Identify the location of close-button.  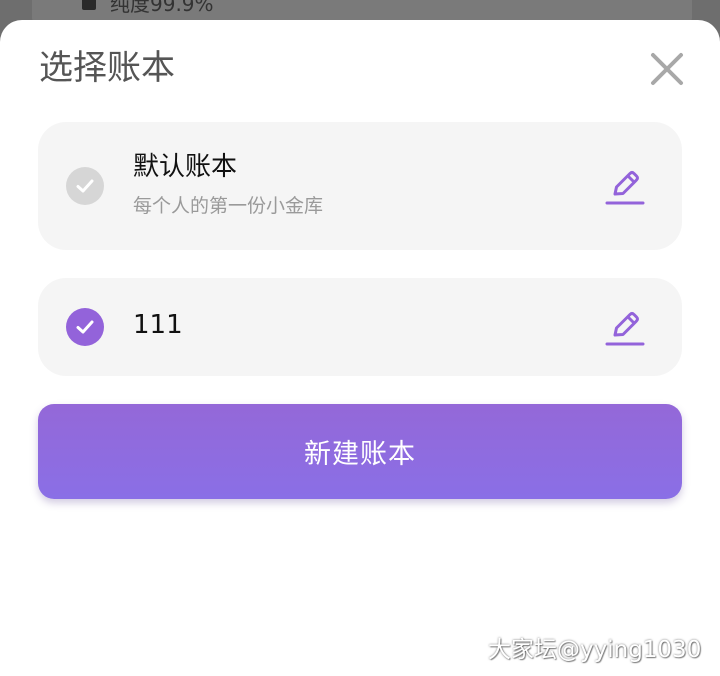
(667, 69).